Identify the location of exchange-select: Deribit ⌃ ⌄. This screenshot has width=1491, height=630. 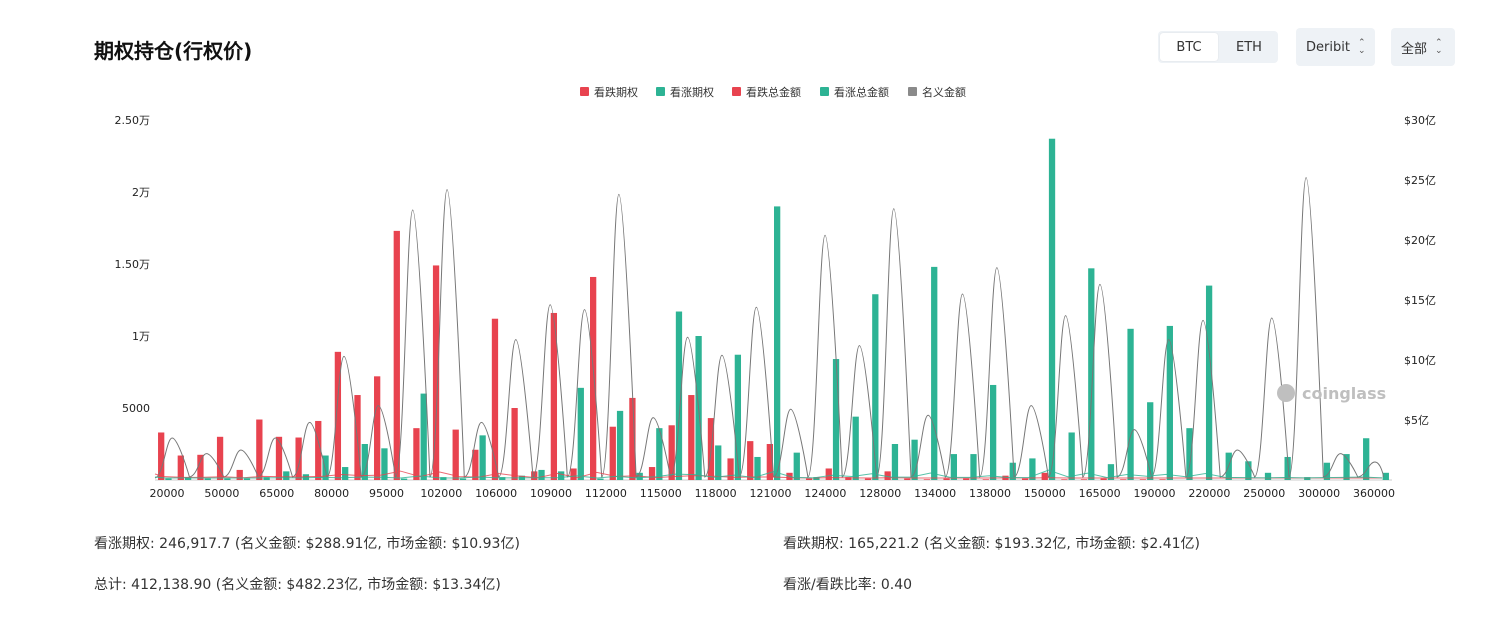
(1335, 47).